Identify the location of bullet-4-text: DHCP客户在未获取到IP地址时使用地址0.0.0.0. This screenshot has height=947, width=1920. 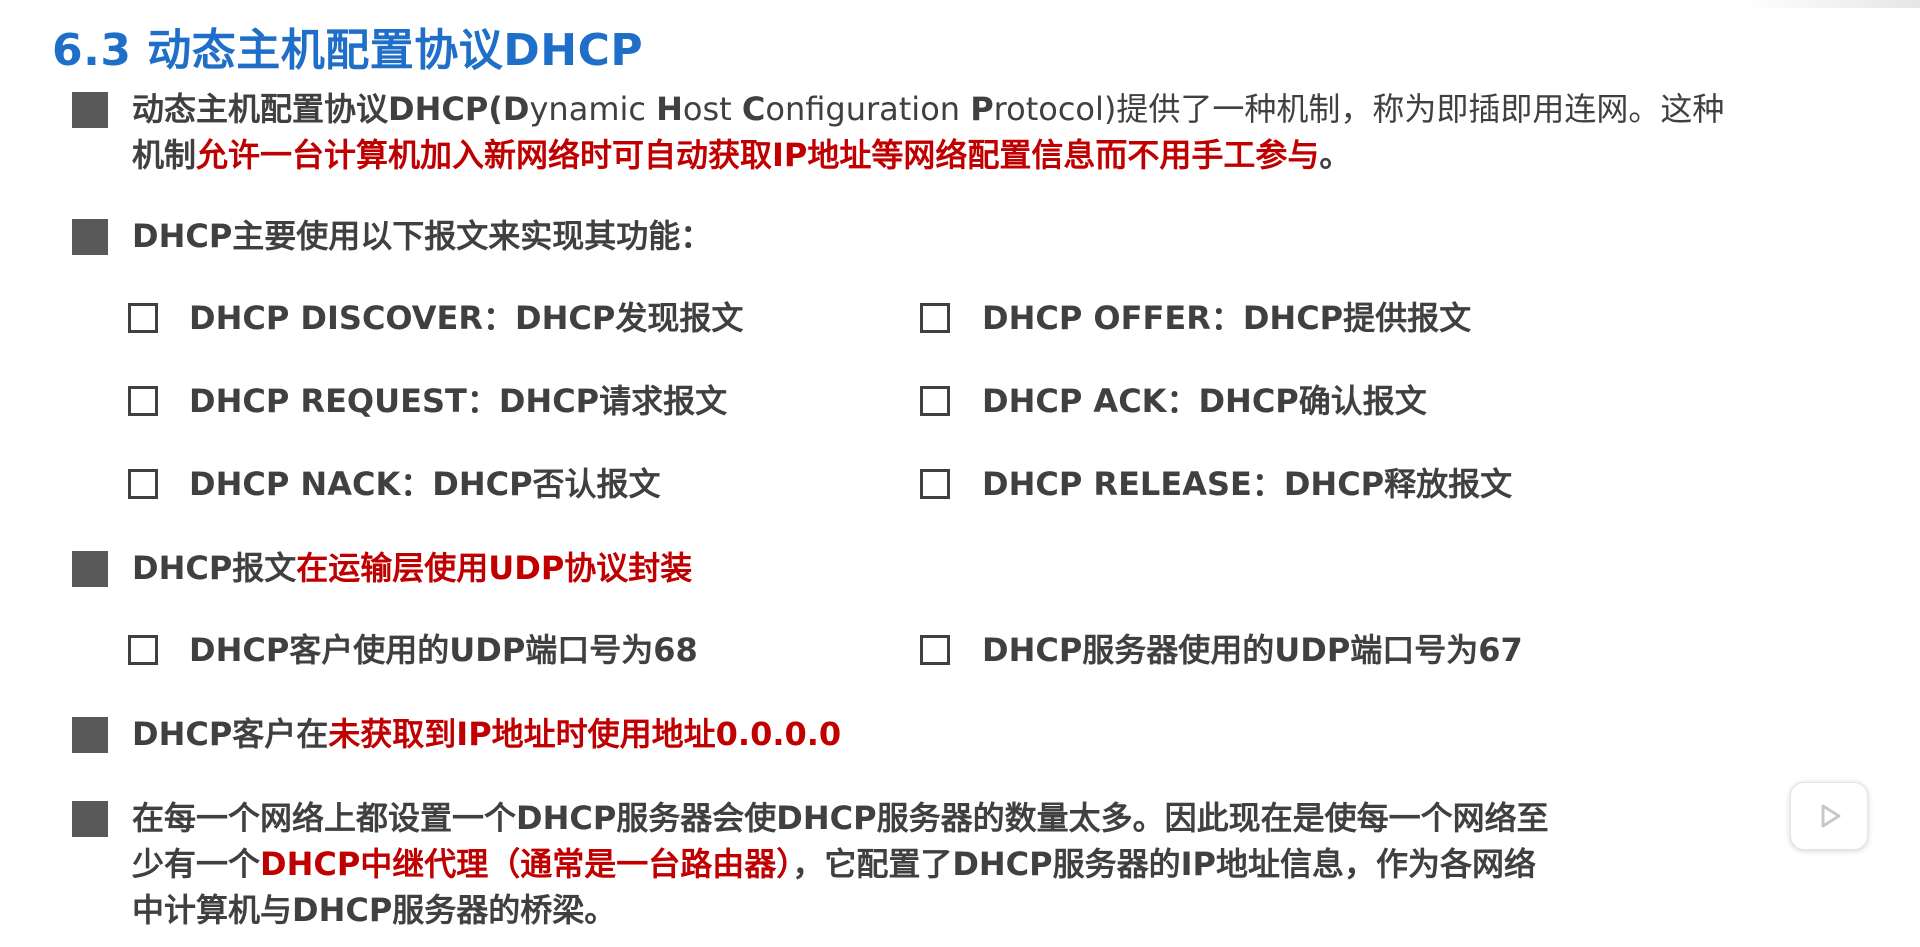
(486, 734).